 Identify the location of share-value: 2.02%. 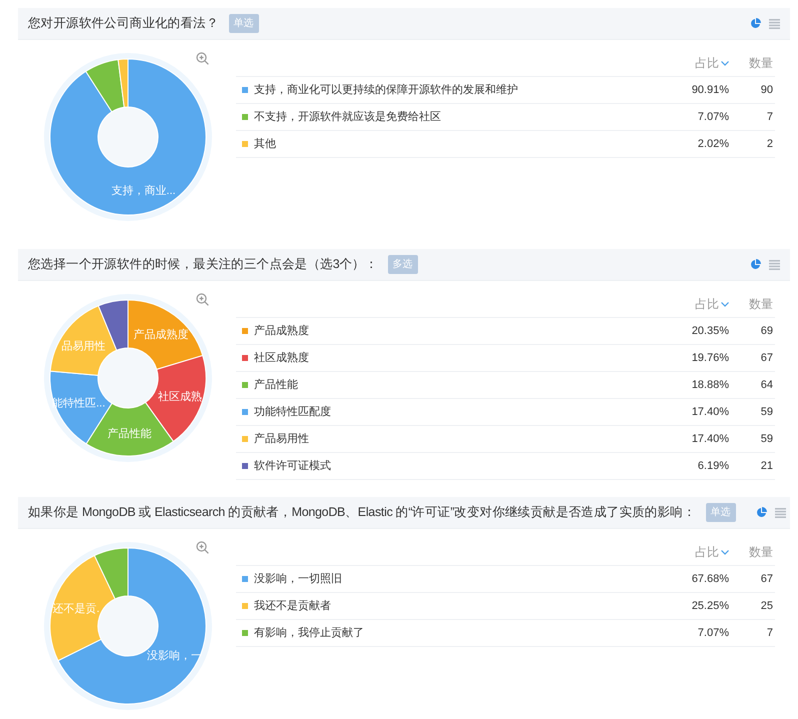
(712, 144).